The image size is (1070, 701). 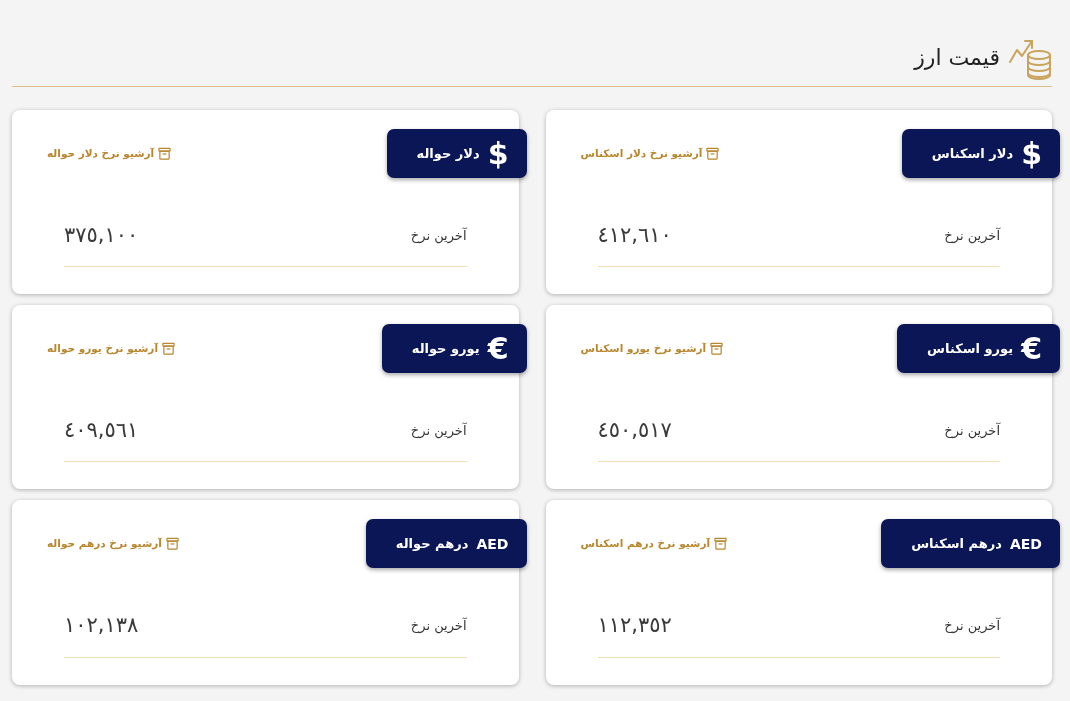 What do you see at coordinates (109, 153) in the screenshot?
I see `archive-link: آرشیو نرخ دلار حواله` at bounding box center [109, 153].